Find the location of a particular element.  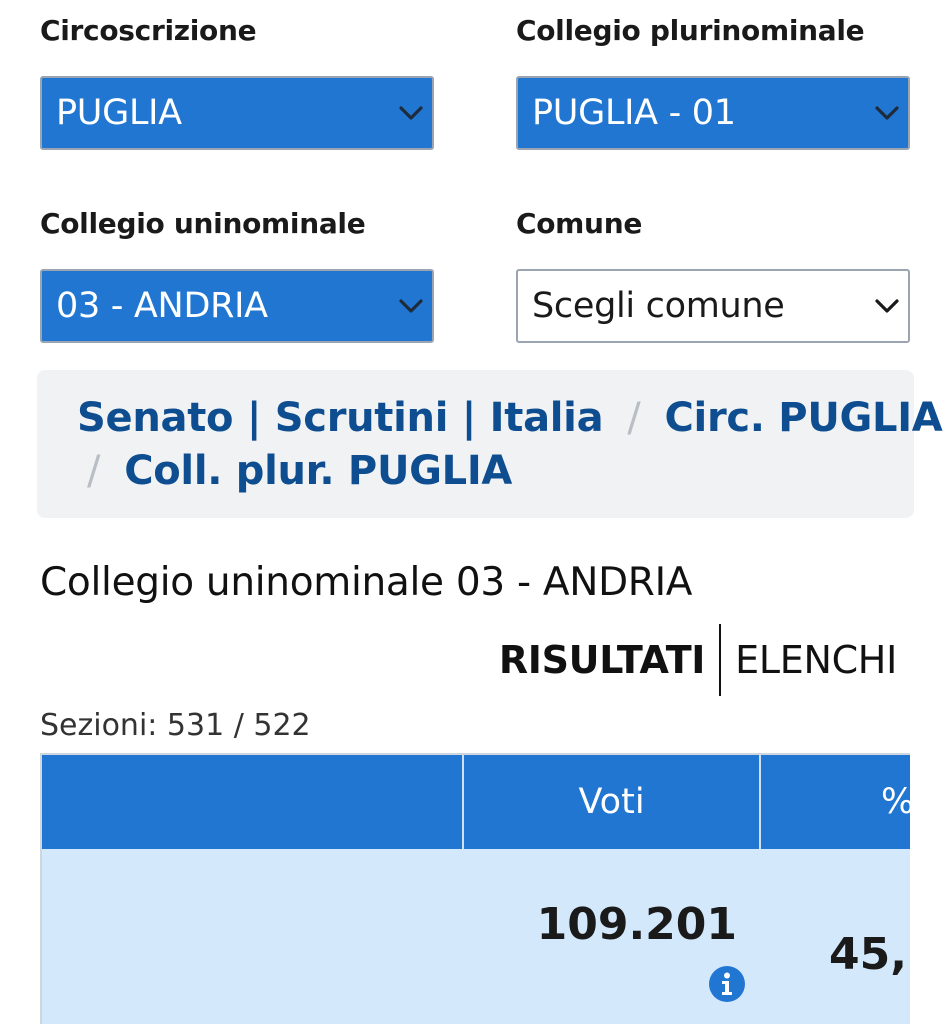

comune-select: Scegli comune is located at coordinates (713, 306).